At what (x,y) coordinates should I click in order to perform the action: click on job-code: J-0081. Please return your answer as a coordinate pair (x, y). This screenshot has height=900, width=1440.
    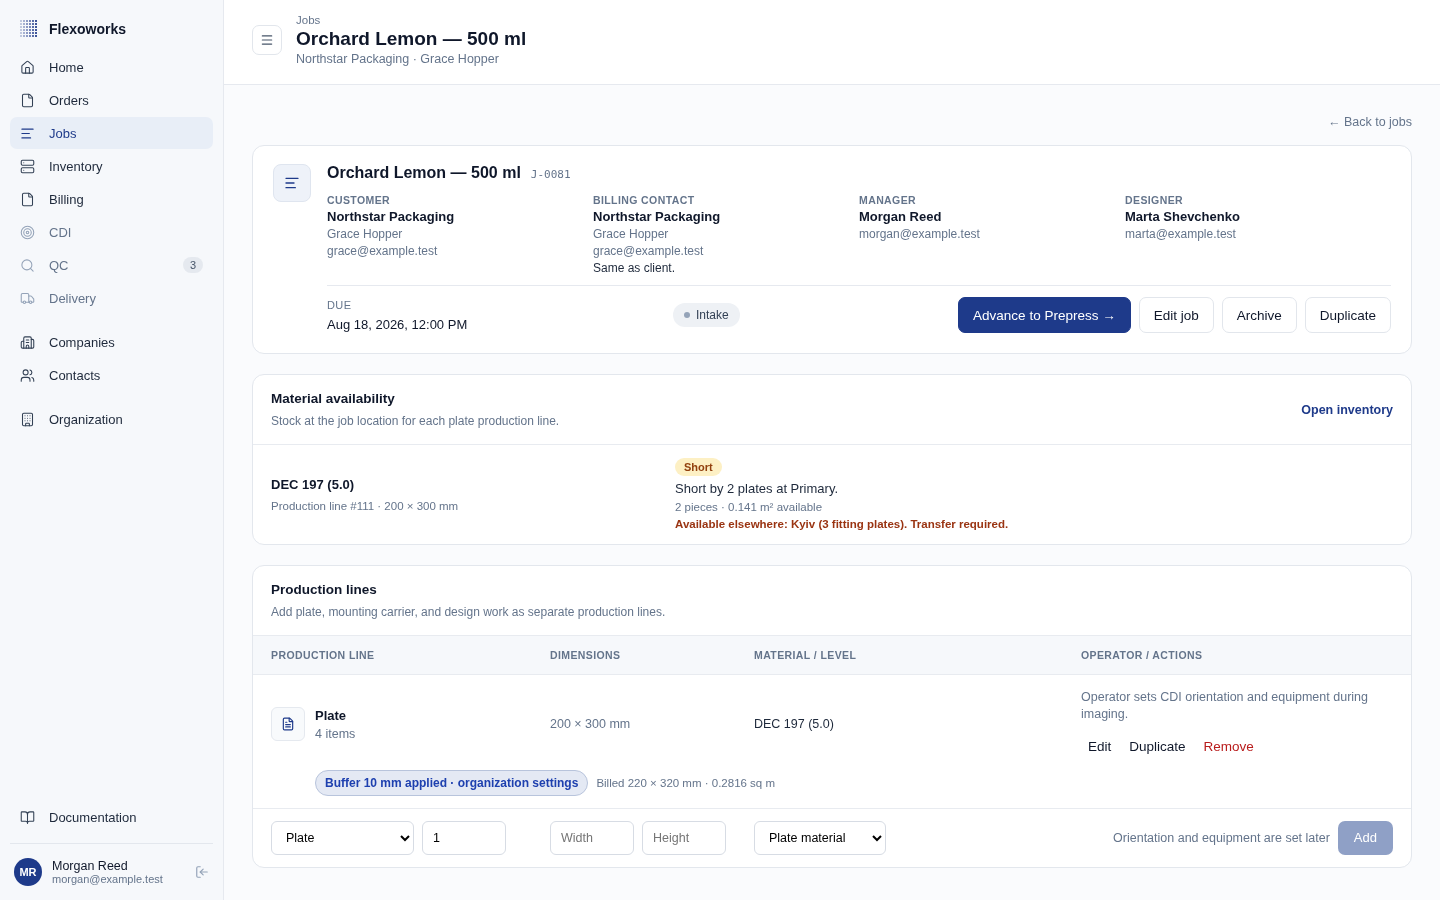
    Looking at the image, I should click on (550, 174).